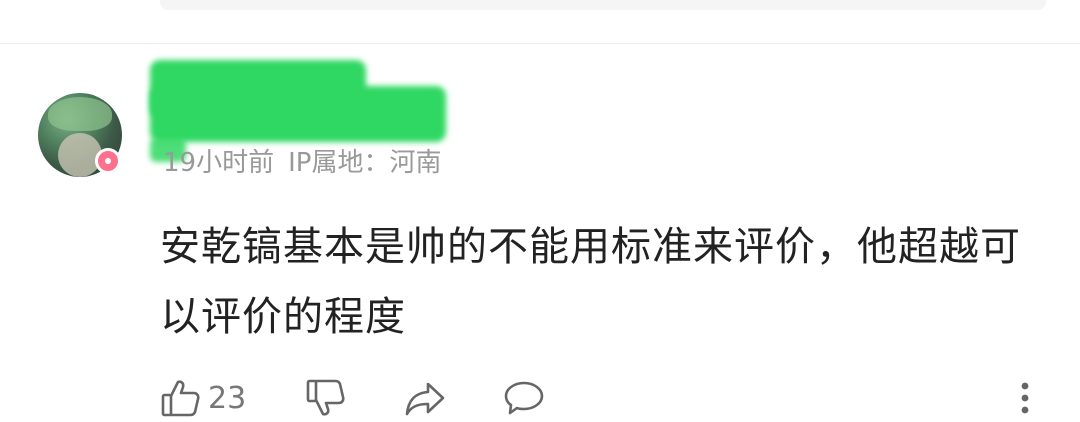  I want to click on username-redaction, so click(298, 114).